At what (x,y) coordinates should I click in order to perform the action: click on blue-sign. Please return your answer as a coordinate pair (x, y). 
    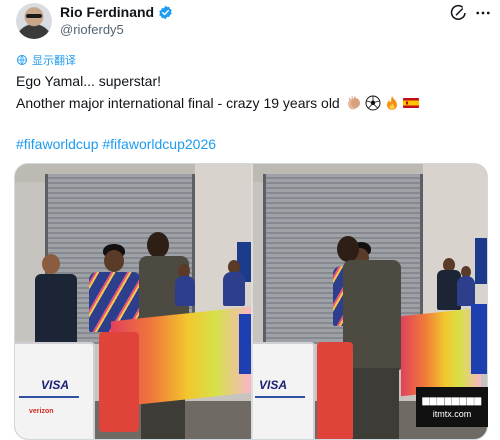
    Looking at the image, I should click on (481, 261).